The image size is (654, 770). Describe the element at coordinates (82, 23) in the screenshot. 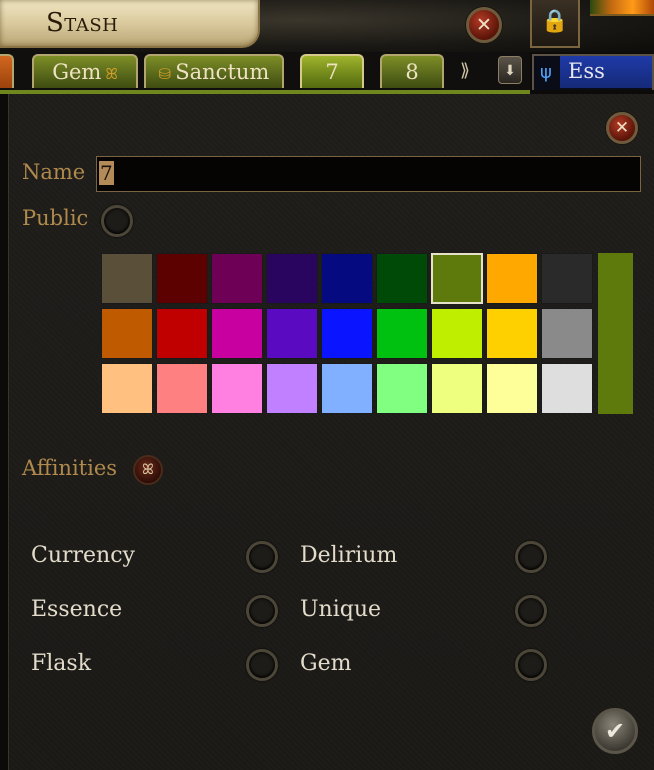

I see `stash-title: Stash` at that location.